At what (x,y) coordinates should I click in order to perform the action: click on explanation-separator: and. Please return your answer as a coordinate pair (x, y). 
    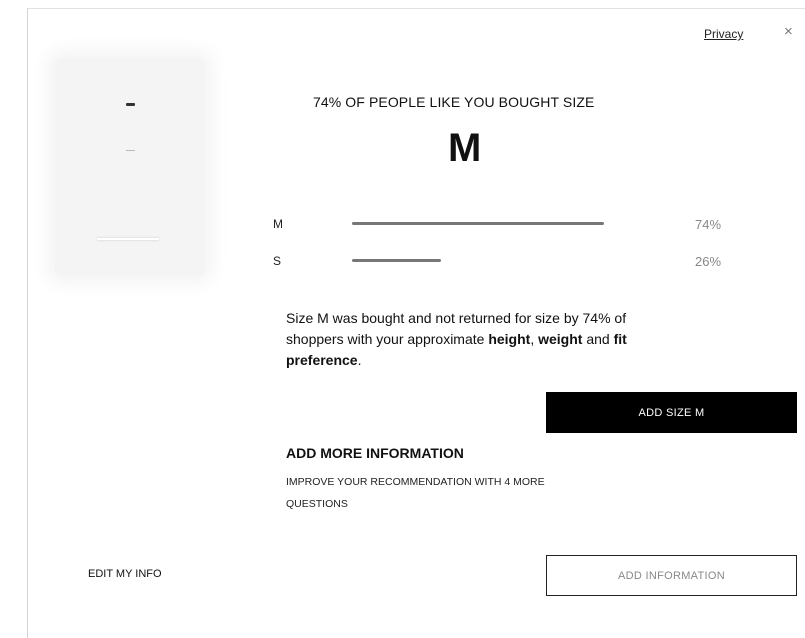
    Looking at the image, I should click on (598, 339).